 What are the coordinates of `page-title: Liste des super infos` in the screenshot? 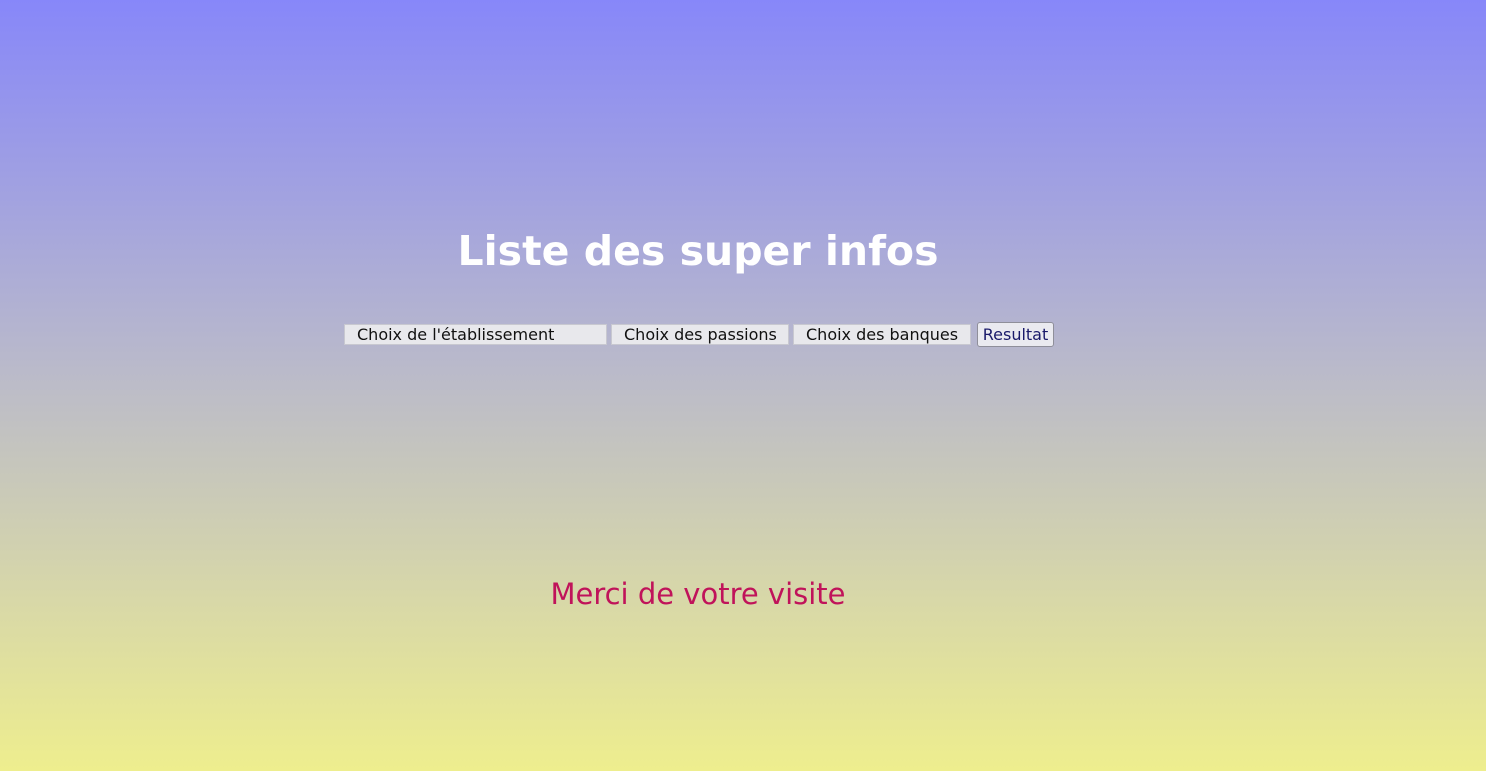 It's located at (698, 251).